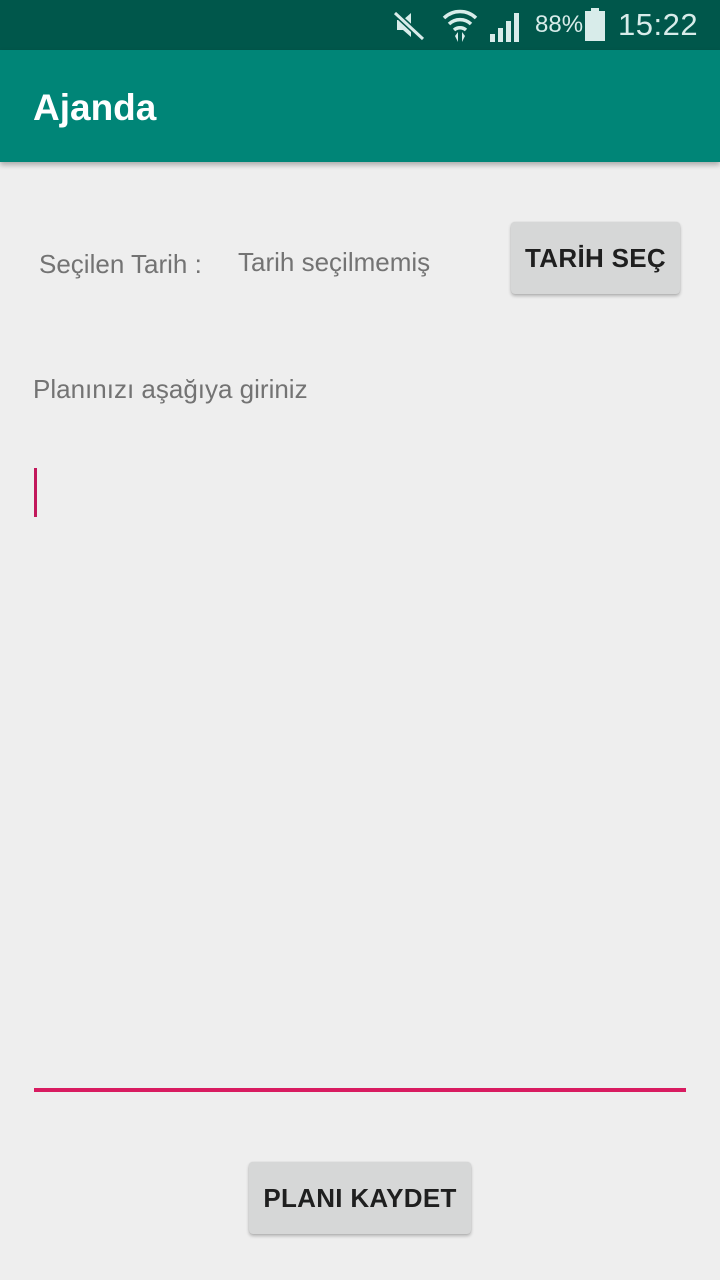 The image size is (720, 1280). I want to click on app-title: Ajanda, so click(95, 107).